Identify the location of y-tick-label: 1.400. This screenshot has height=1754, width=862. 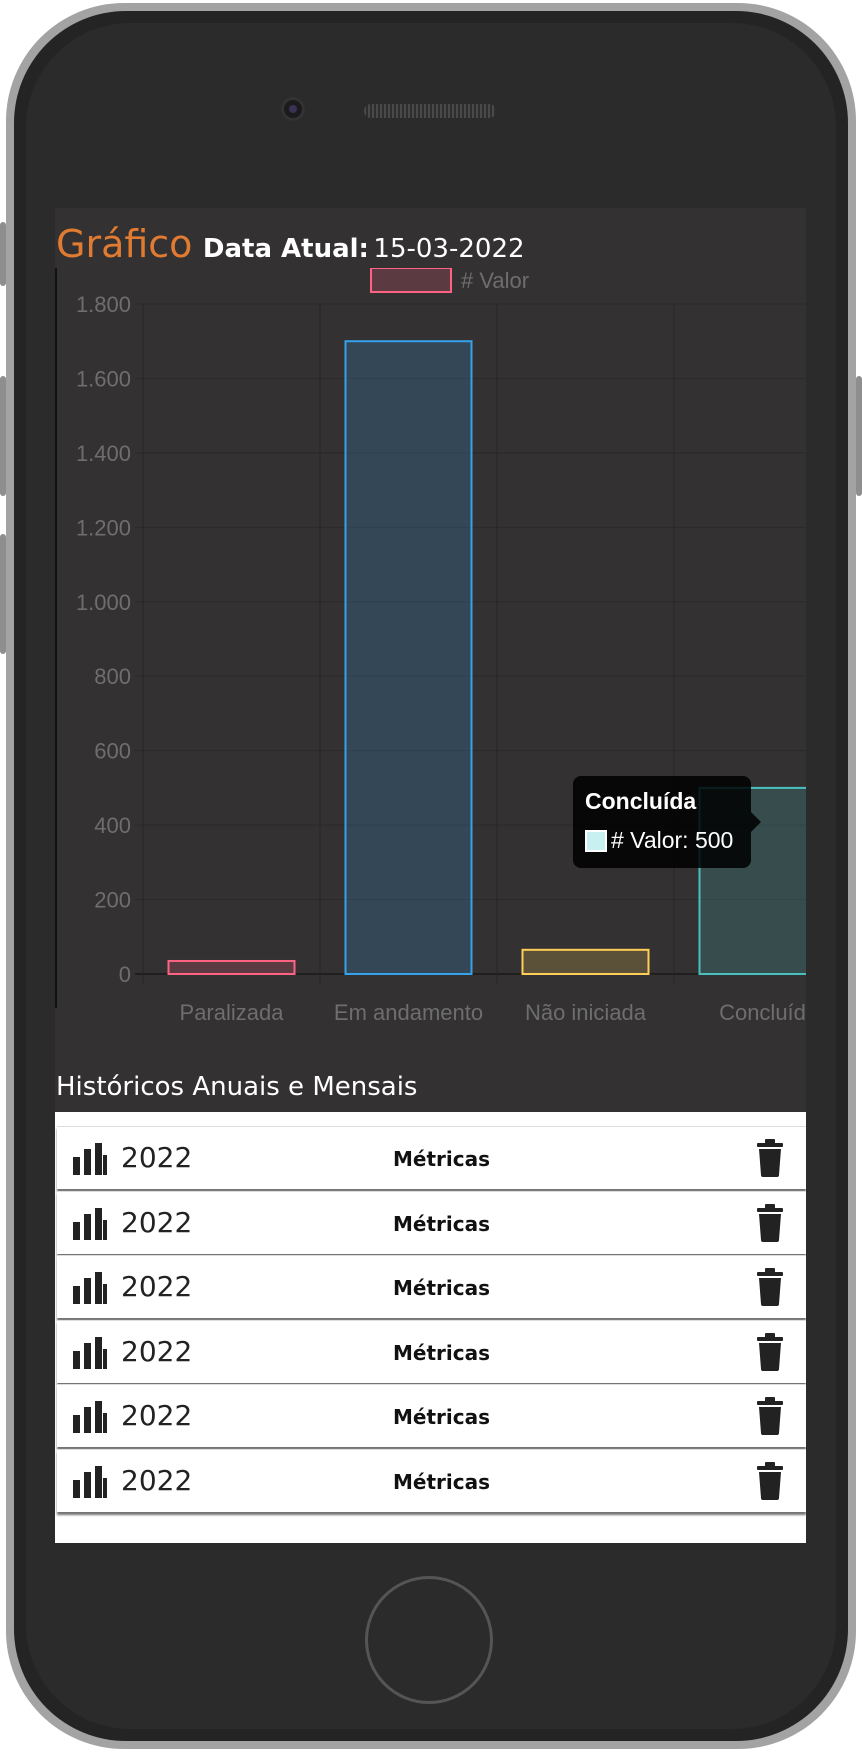
(103, 453).